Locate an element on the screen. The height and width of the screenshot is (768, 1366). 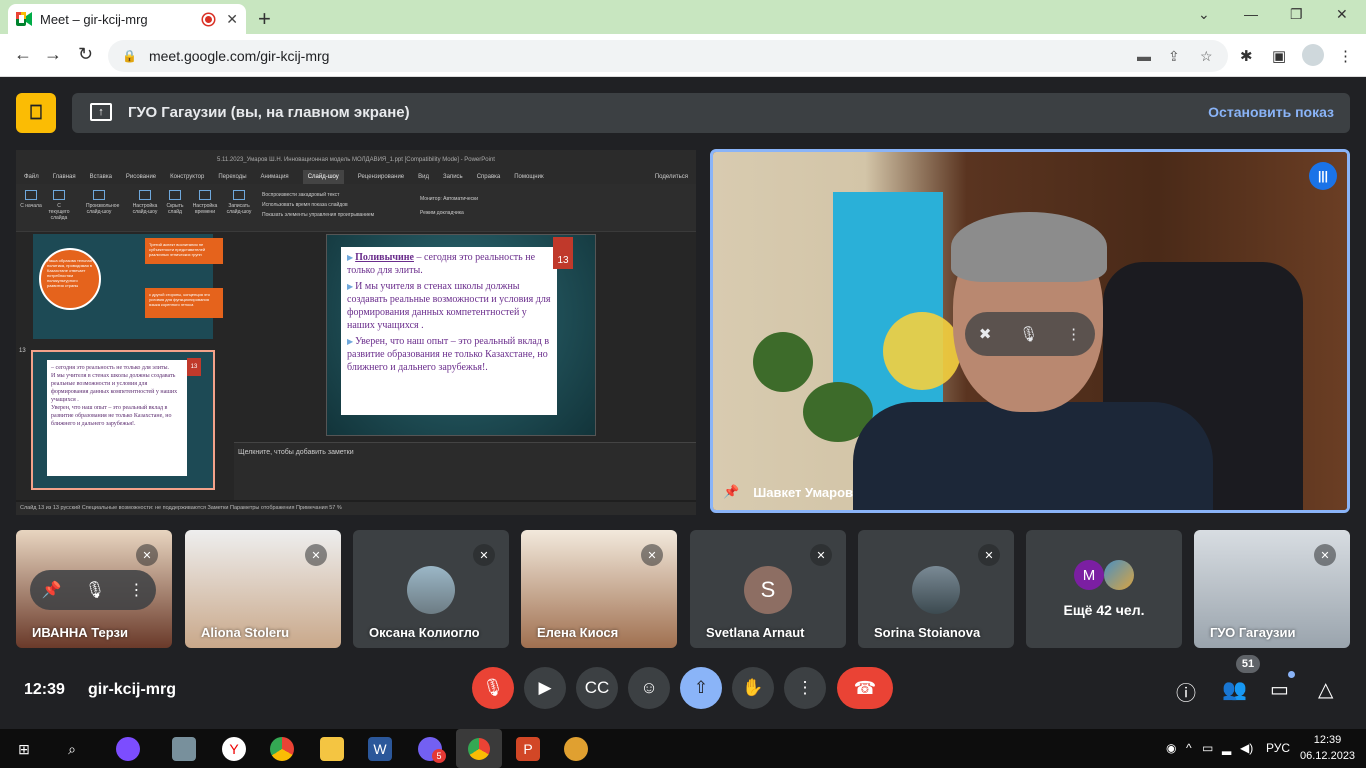
mic-off-icon: 🎙 is located at coordinates (95, 590).